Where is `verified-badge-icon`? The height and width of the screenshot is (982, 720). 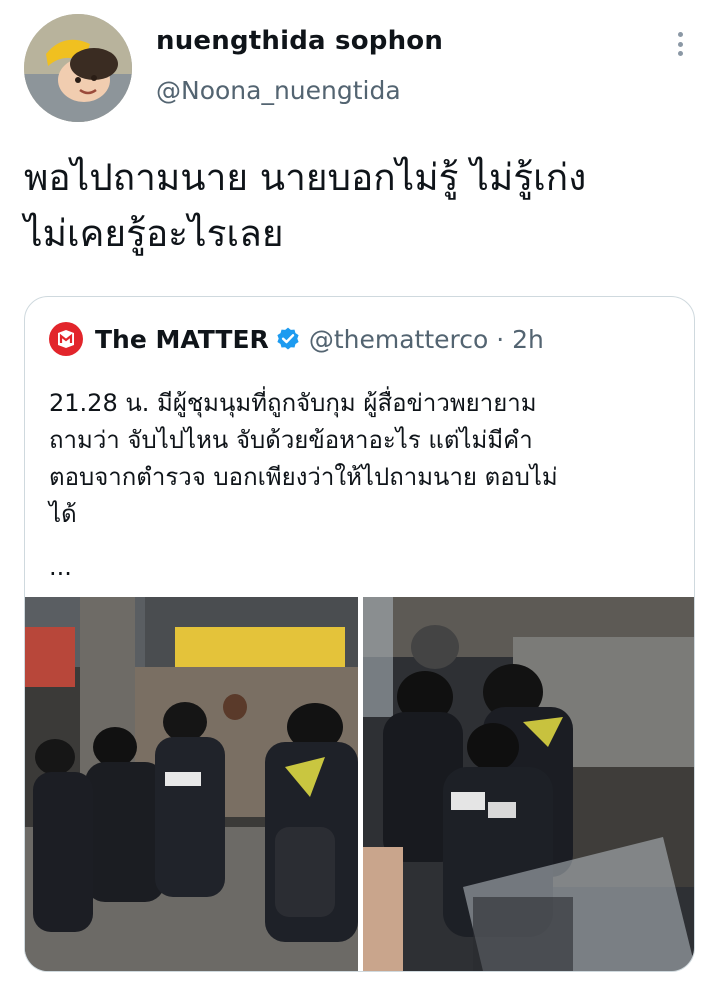
verified-badge-icon is located at coordinates (288, 338).